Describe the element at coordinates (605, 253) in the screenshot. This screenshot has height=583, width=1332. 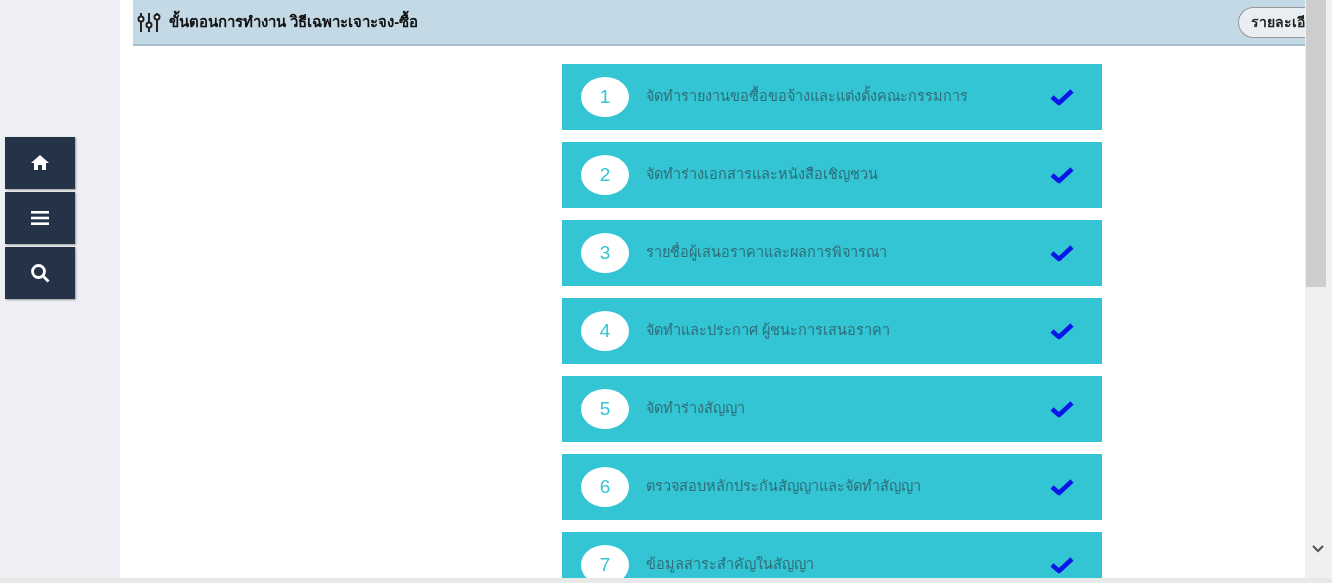
I see `step-number: 3` at that location.